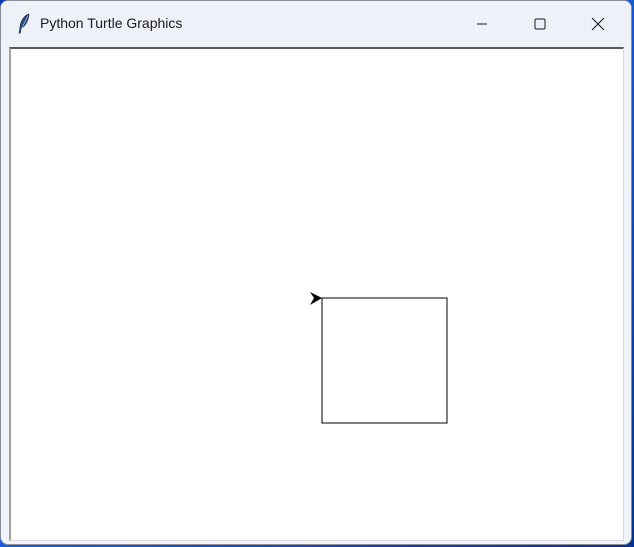 The width and height of the screenshot is (634, 547). What do you see at coordinates (384, 360) in the screenshot?
I see `drawn-square` at bounding box center [384, 360].